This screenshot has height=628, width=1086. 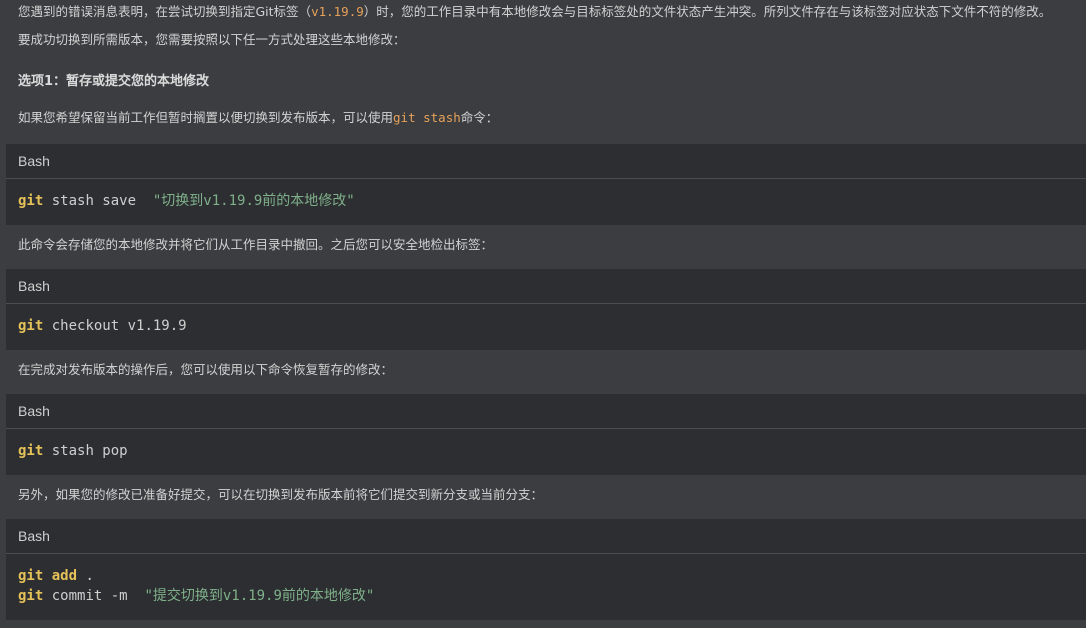 I want to click on paragraph-stash-explanation: 此命令会存储您的本地修改并将它们从工作目录中撤回。之后您可以安全地检出标签：, so click(x=256, y=244).